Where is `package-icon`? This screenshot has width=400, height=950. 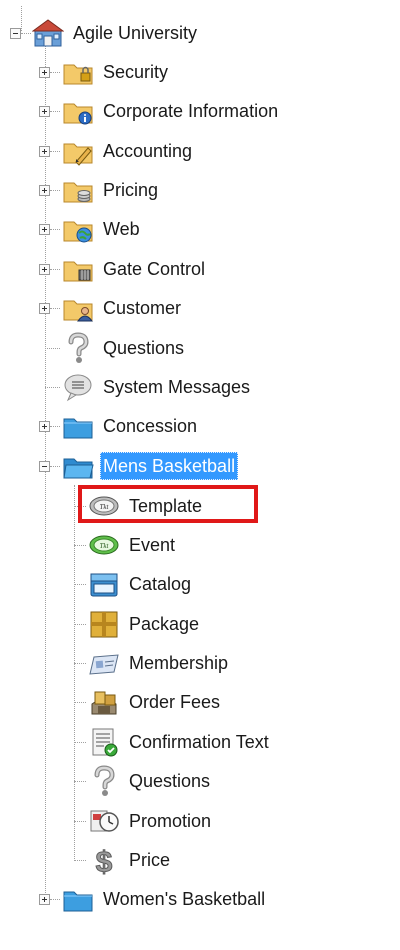 package-icon is located at coordinates (104, 624).